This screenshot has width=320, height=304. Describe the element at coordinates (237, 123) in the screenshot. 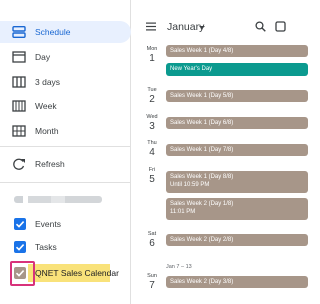

I see `event-chip: Sales Week 1 (Day 6/8)` at that location.